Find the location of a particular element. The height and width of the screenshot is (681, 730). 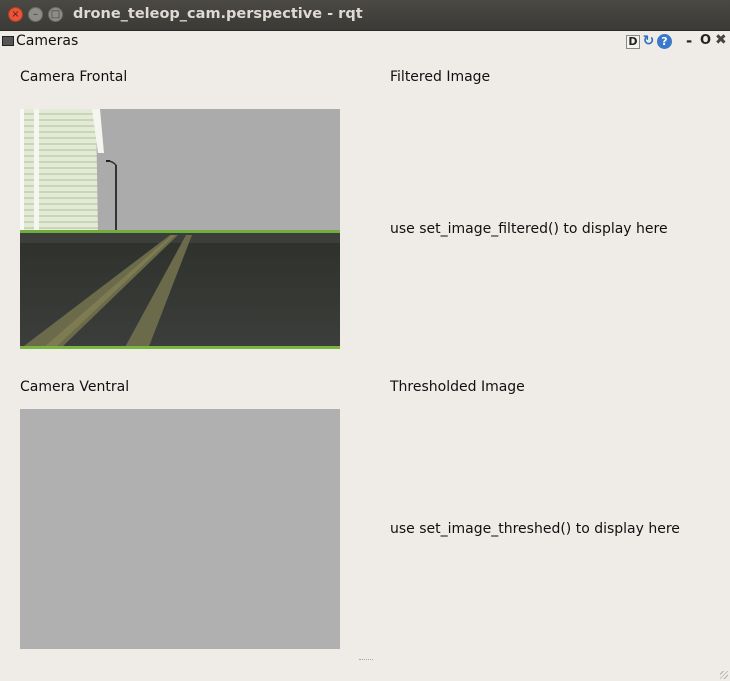

camera-frontal-label: Camera Frontal is located at coordinates (74, 77).